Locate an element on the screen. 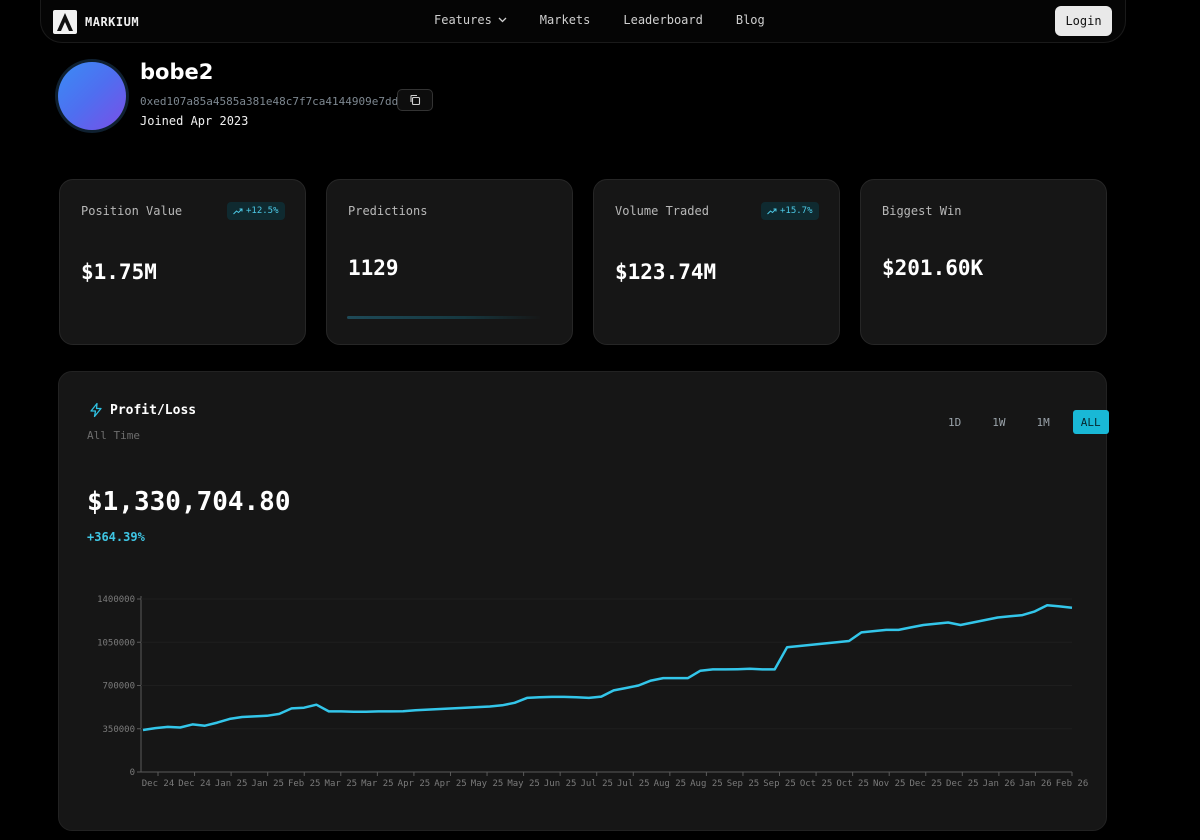  trend-badge: +15.7% is located at coordinates (790, 211).